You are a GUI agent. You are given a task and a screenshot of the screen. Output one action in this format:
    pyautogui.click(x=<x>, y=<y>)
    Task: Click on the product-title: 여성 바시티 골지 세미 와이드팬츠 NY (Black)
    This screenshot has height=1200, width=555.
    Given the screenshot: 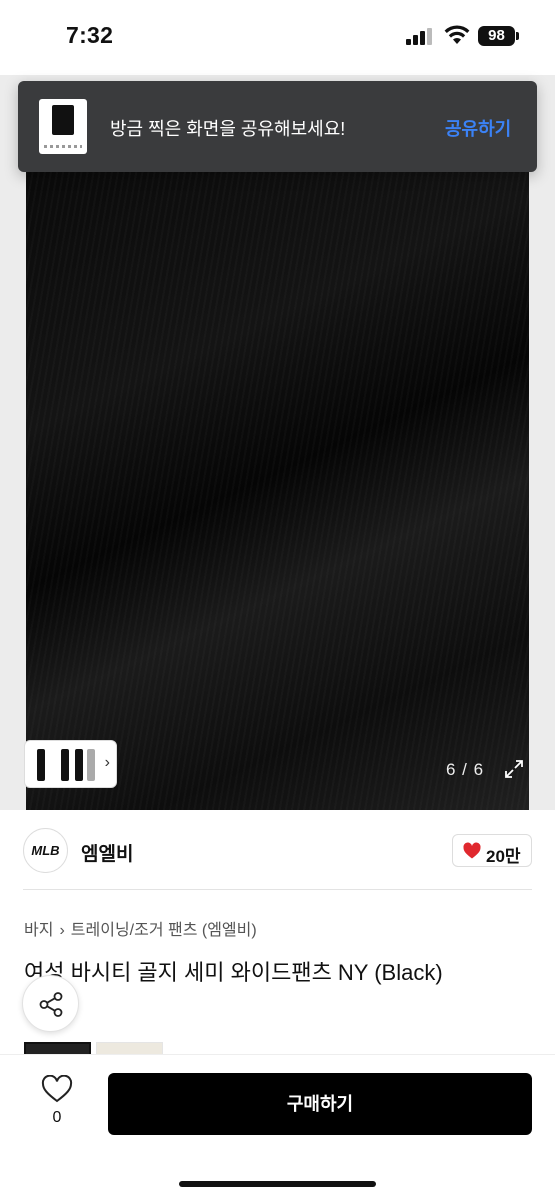 What is the action you would take?
    pyautogui.click(x=233, y=972)
    